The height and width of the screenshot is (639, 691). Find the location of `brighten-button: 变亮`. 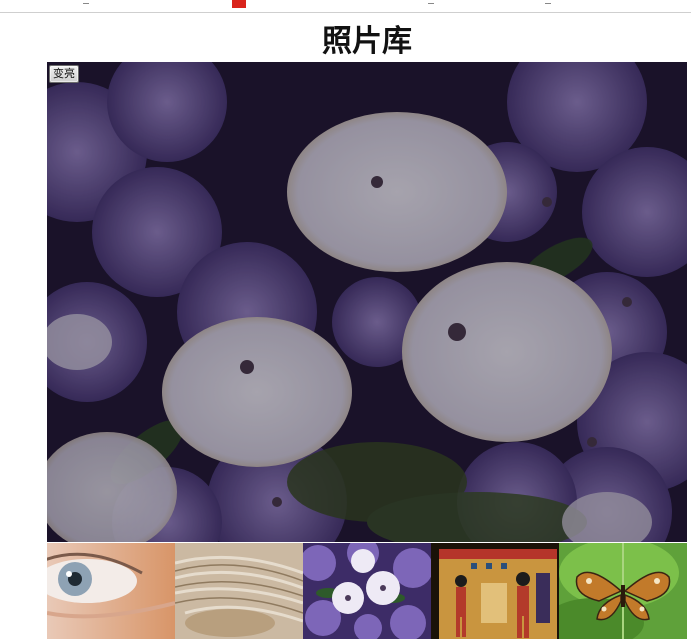

brighten-button: 变亮 is located at coordinates (64, 74).